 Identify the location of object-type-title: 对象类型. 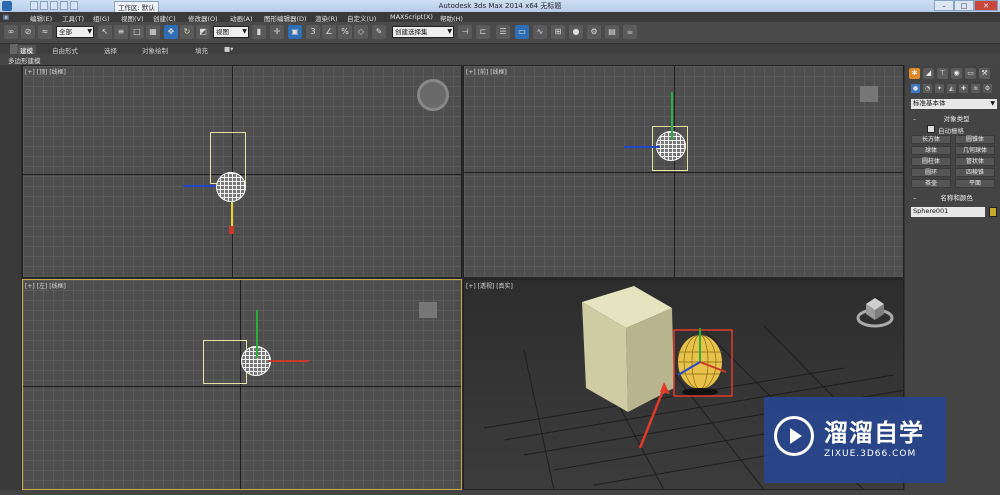
(956, 119).